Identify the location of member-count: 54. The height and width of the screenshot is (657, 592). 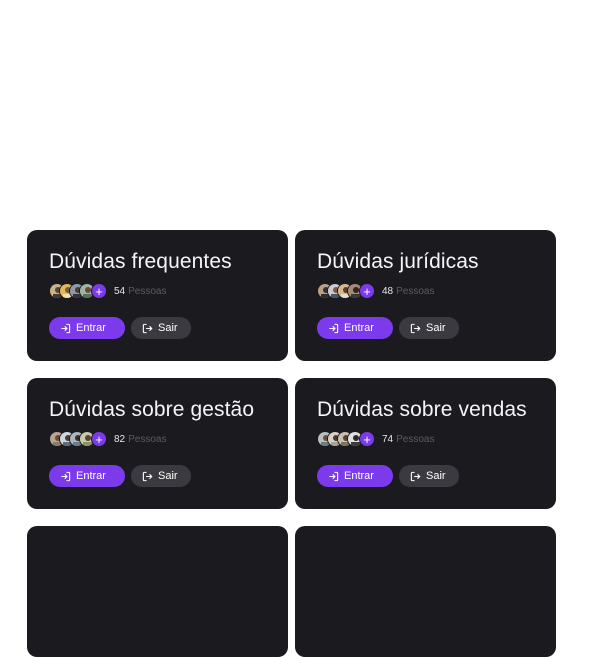
(120, 291).